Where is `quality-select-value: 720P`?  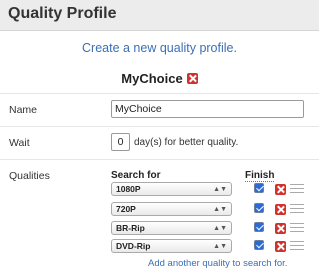
quality-select-value: 720P is located at coordinates (126, 209).